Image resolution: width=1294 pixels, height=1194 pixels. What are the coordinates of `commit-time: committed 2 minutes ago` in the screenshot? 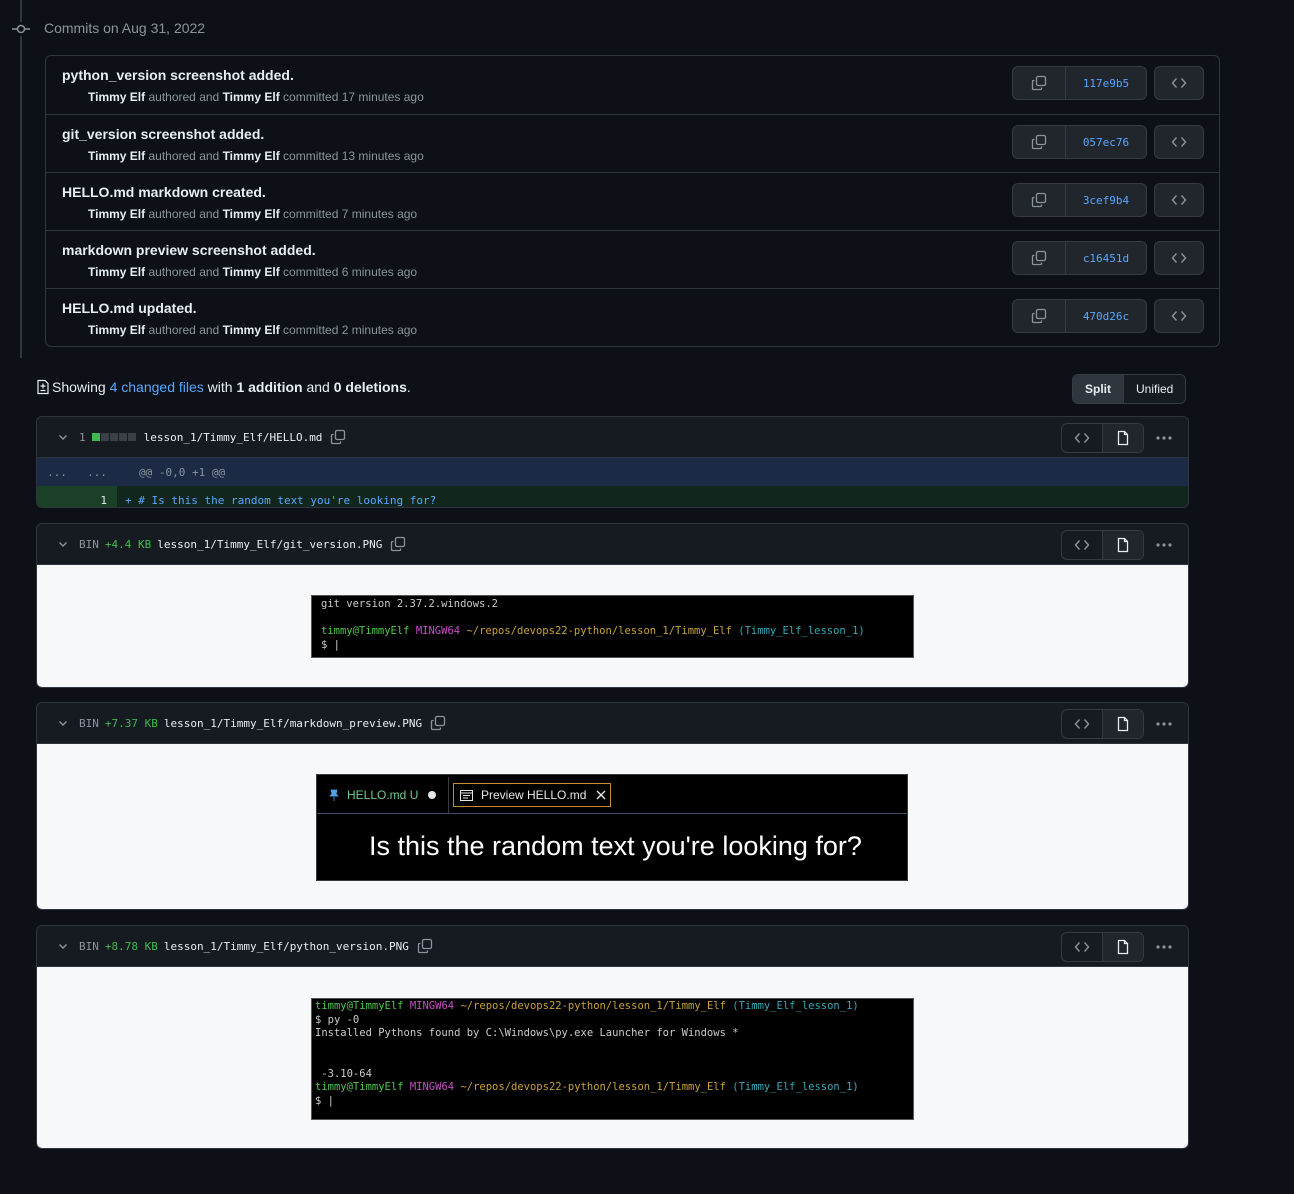 It's located at (350, 330).